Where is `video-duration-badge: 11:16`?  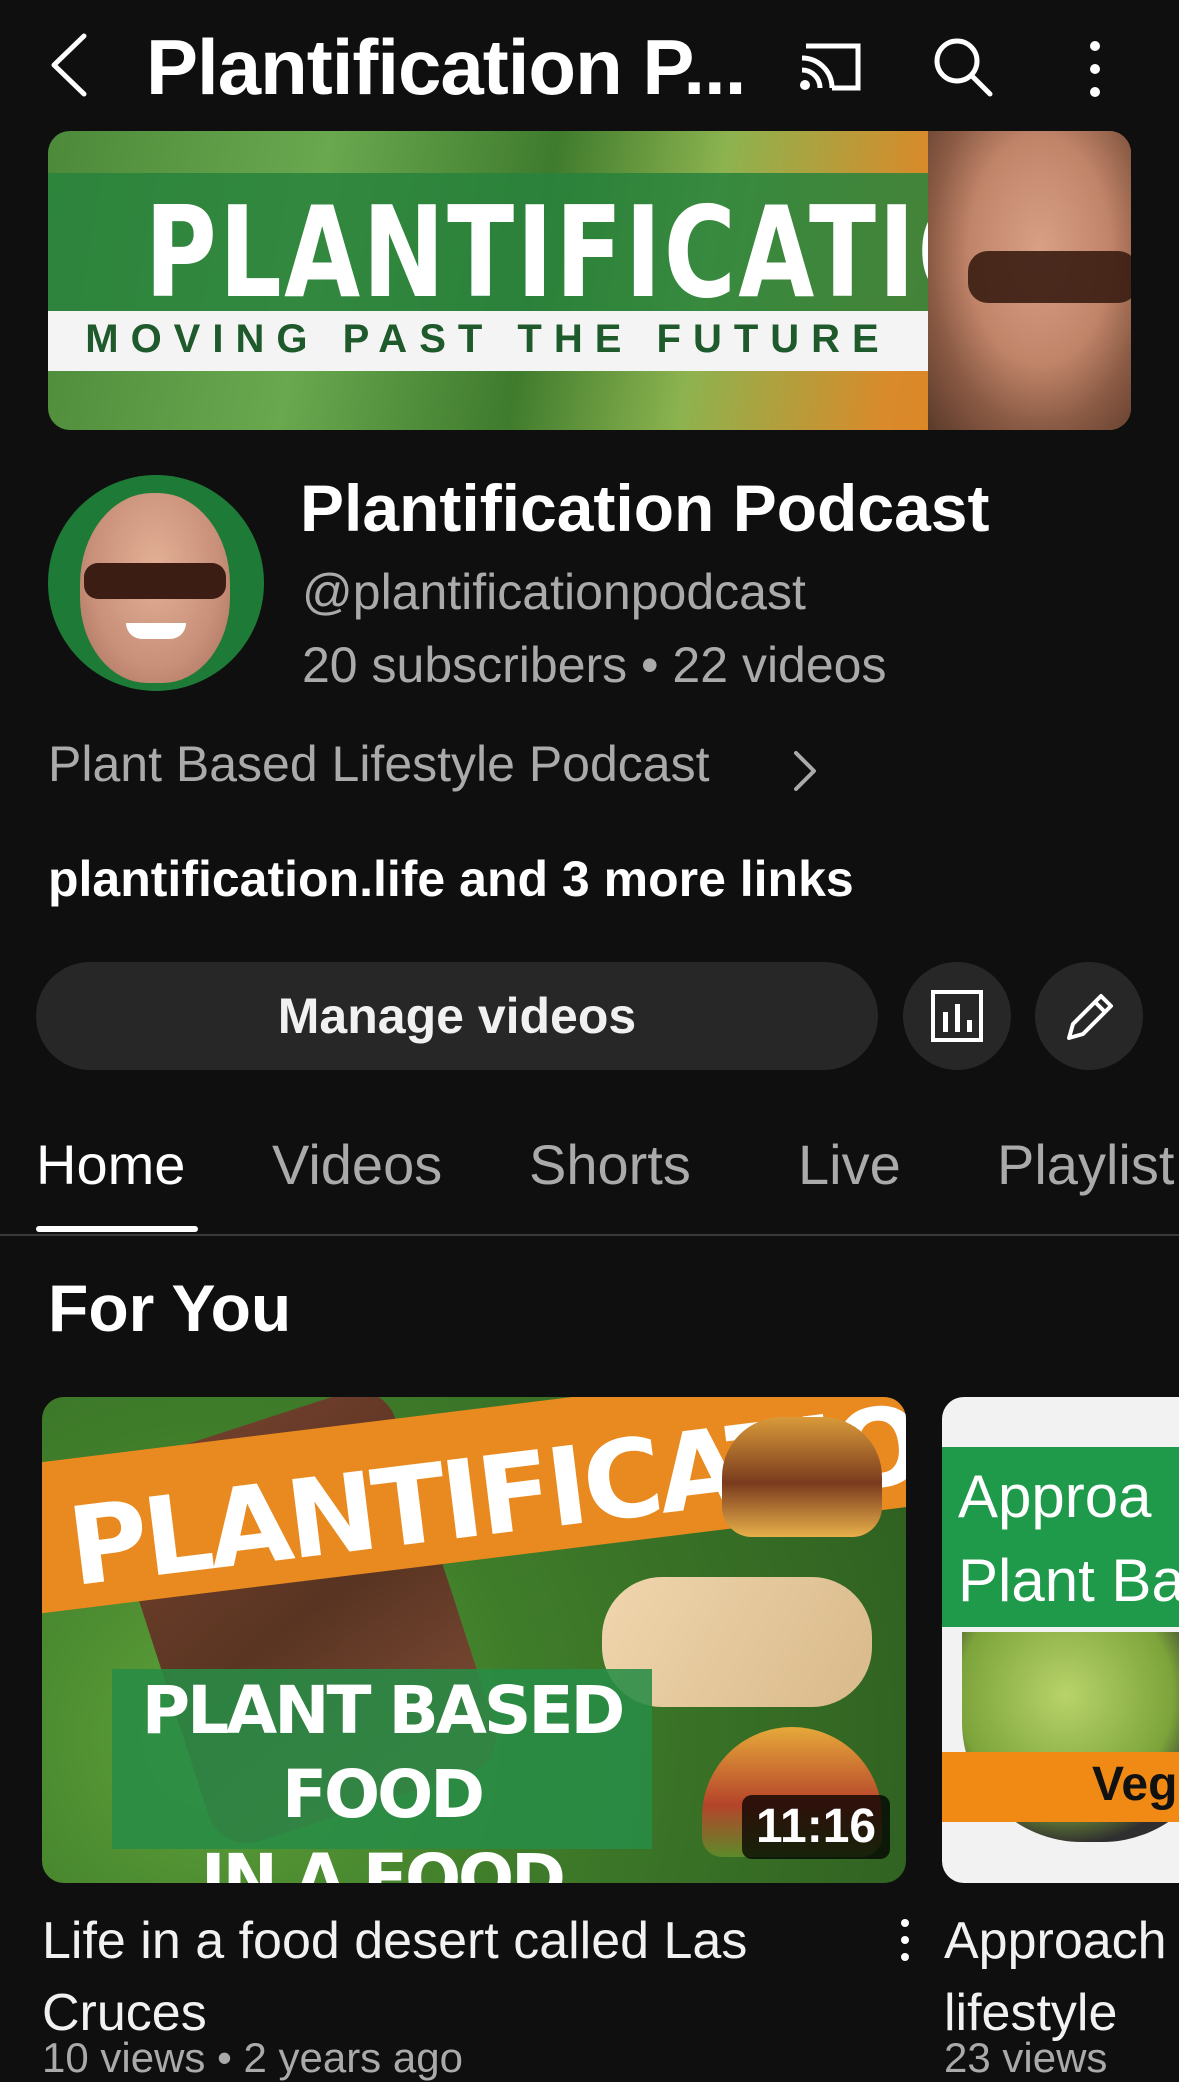
video-duration-badge: 11:16 is located at coordinates (816, 1827).